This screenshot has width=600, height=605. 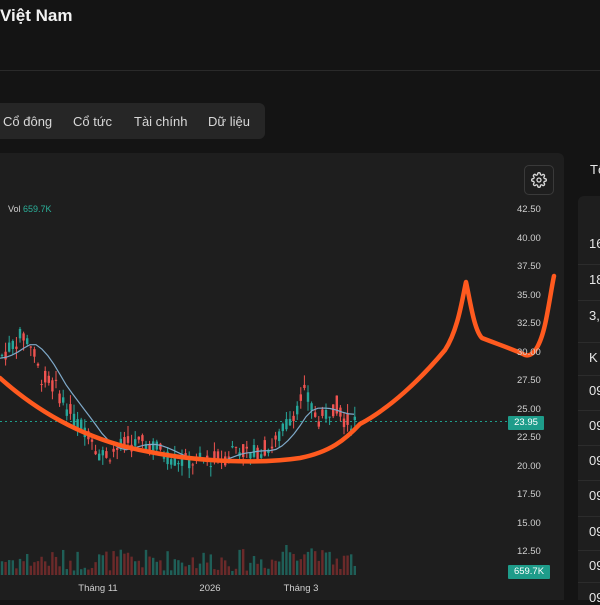 What do you see at coordinates (529, 380) in the screenshot?
I see `y-tick-label: 27.50` at bounding box center [529, 380].